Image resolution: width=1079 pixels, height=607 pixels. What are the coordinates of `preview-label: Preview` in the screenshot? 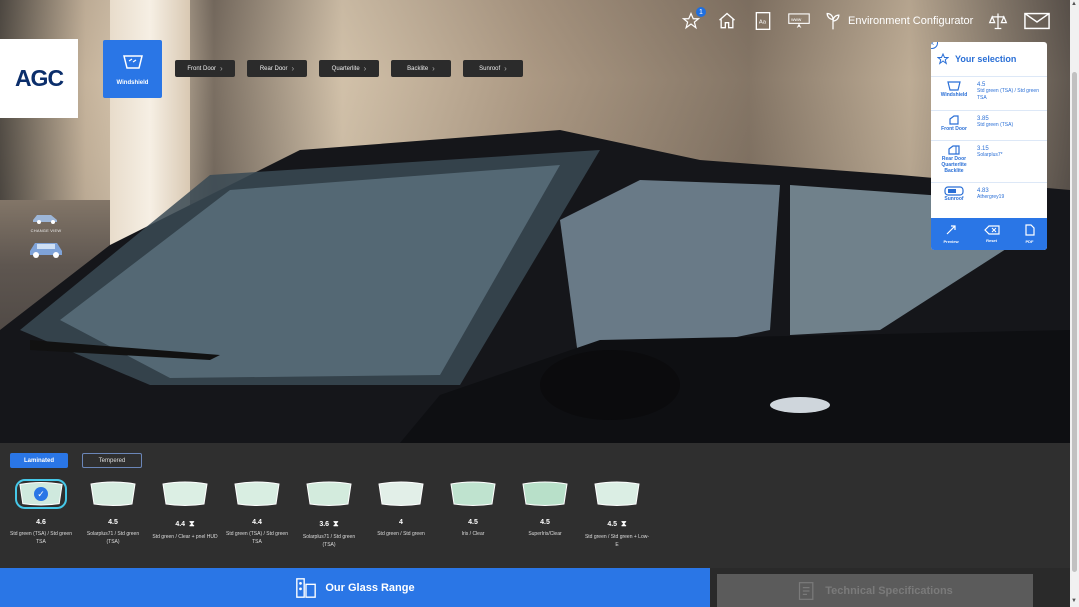 It's located at (951, 241).